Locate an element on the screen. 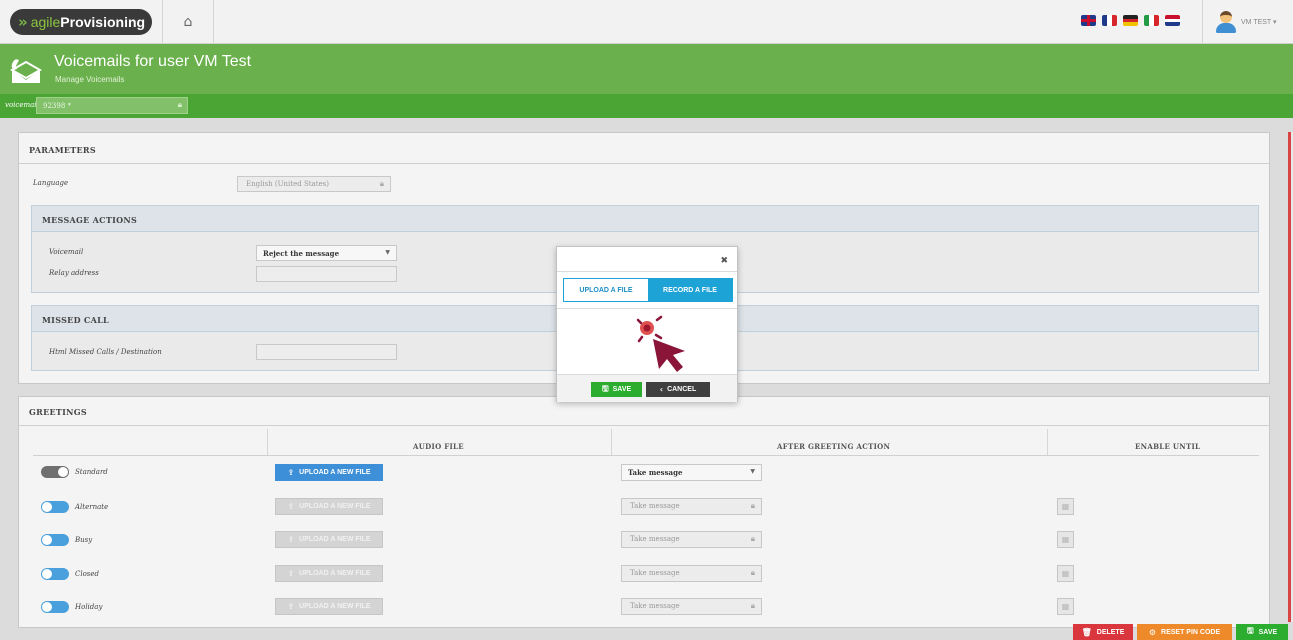  holiday-after-action-field: Take message 🔒︎ is located at coordinates (691, 606).